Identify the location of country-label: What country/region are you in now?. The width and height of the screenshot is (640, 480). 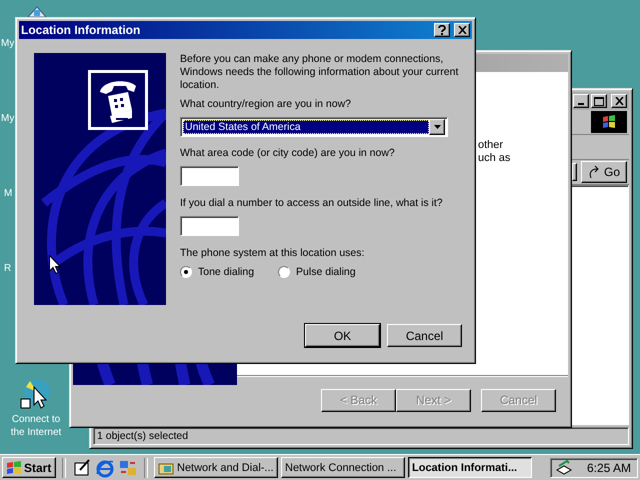
(266, 104).